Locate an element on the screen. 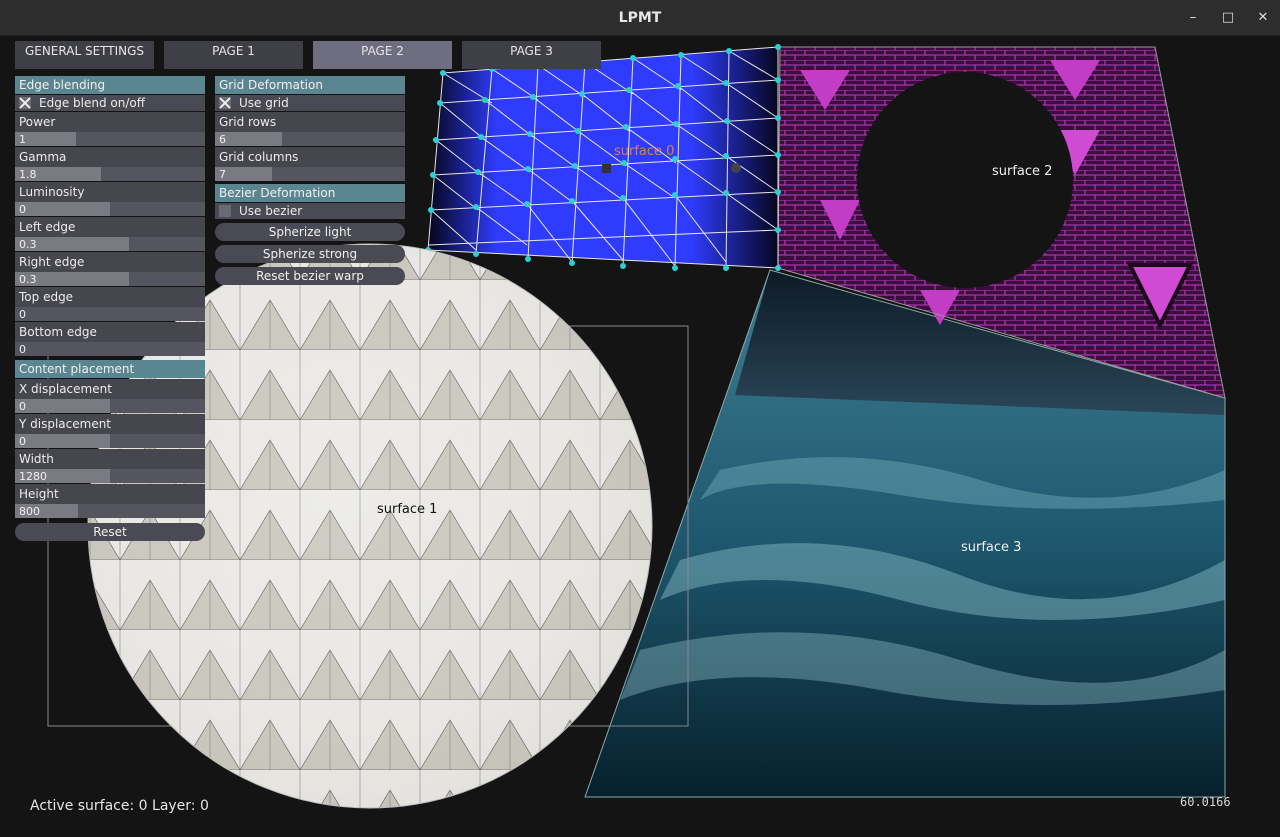 The height and width of the screenshot is (837, 1280). grid-grid-columns-slider: Grid columns 7 is located at coordinates (310, 164).